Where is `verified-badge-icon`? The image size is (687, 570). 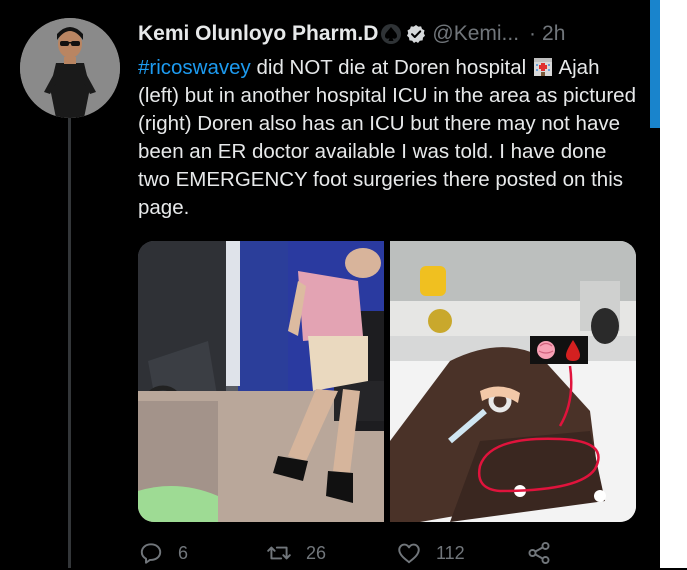
verified-badge-icon is located at coordinates (416, 34).